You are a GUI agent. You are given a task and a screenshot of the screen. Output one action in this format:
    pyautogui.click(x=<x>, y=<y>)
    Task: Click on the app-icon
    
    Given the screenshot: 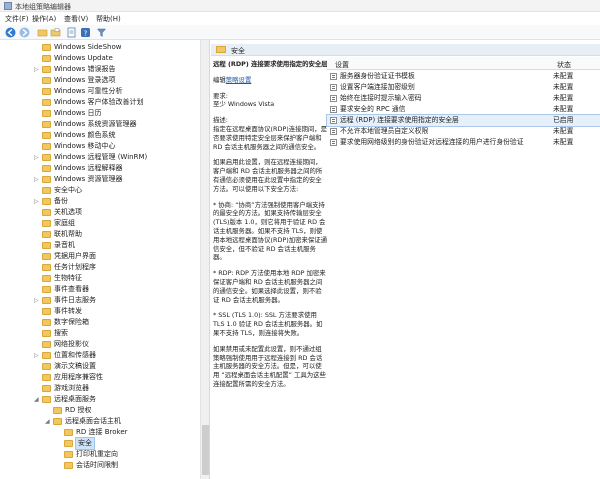 What is the action you would take?
    pyautogui.click(x=8, y=6)
    